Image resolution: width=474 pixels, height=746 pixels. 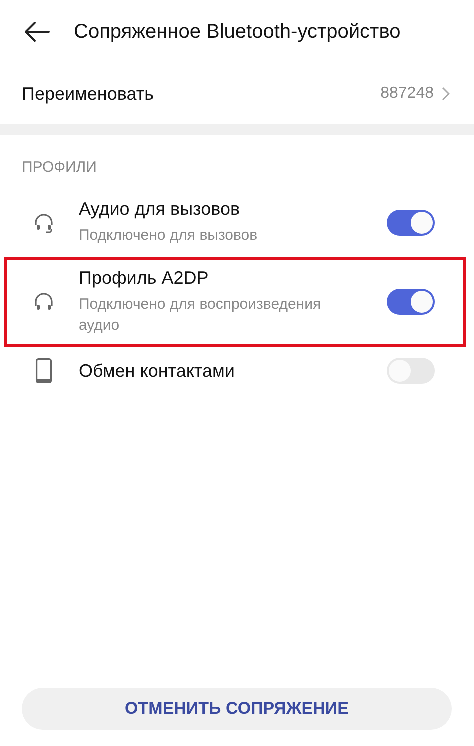 I want to click on profile-status: Подключено для вызовов, so click(x=169, y=236).